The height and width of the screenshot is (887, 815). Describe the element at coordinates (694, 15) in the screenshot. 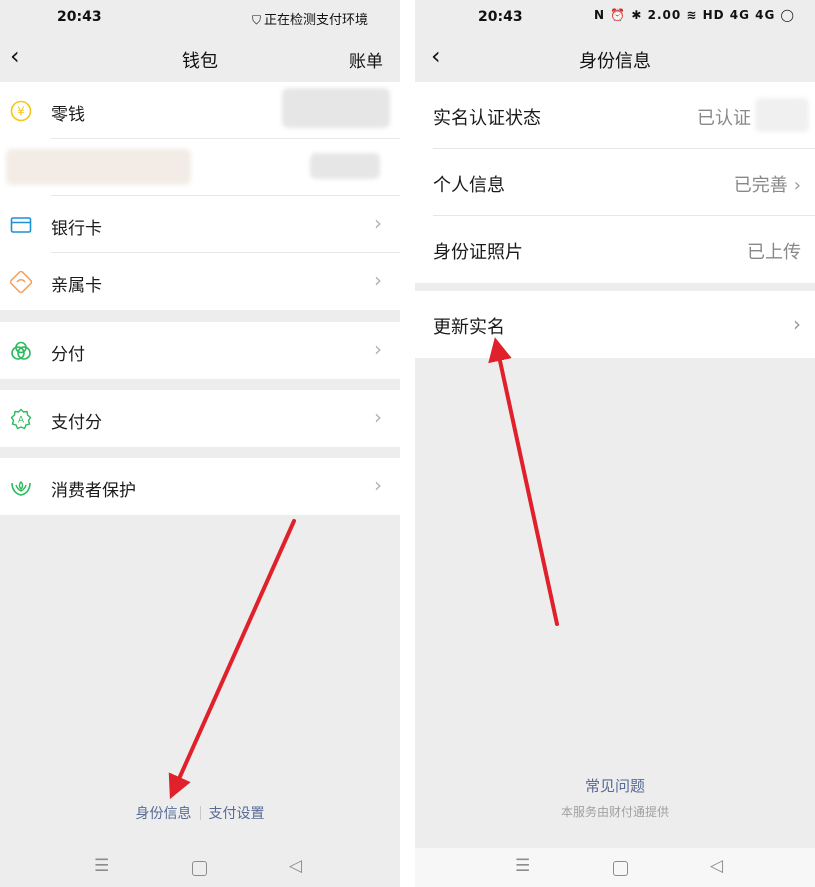

I see `status-icons: N ⏰ ✱ 2.00 ≋ HD 4G 4G ◯` at that location.